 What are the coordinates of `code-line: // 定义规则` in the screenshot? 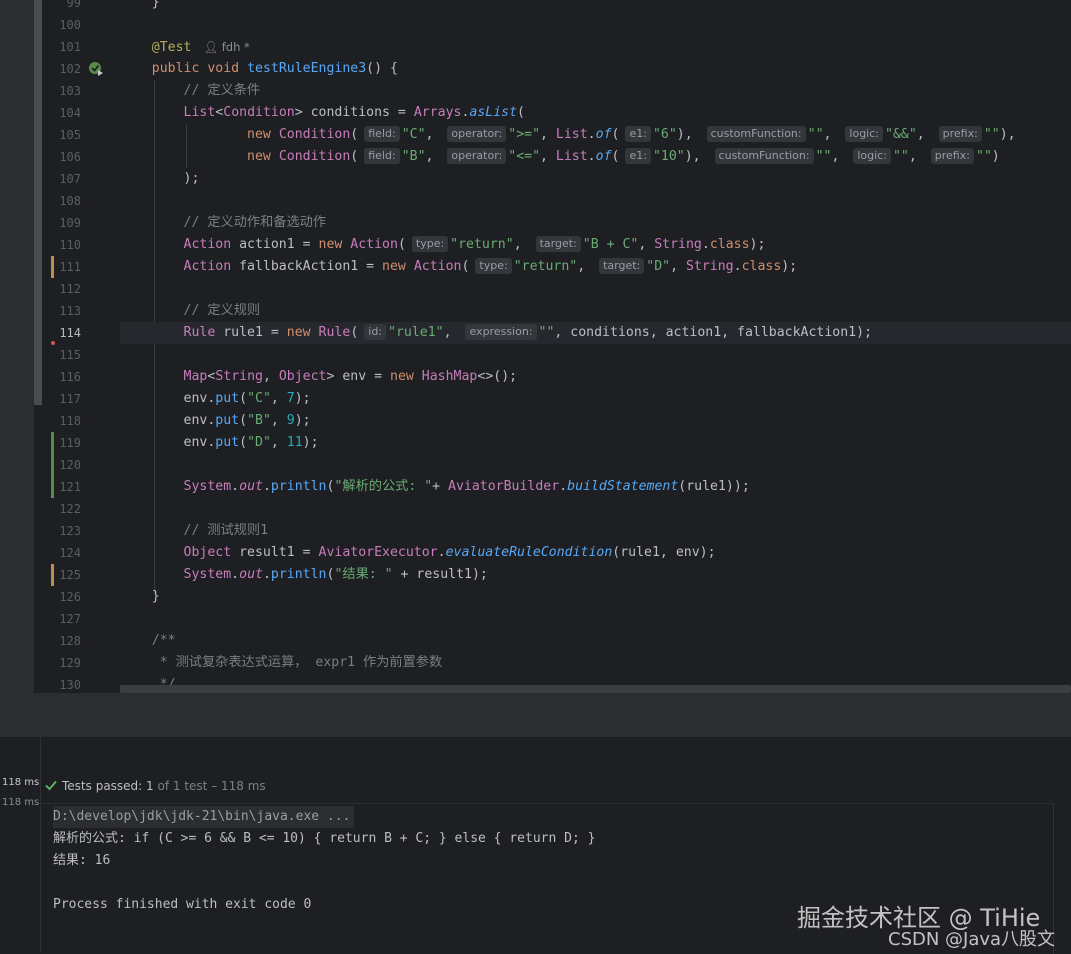 It's located at (595, 311).